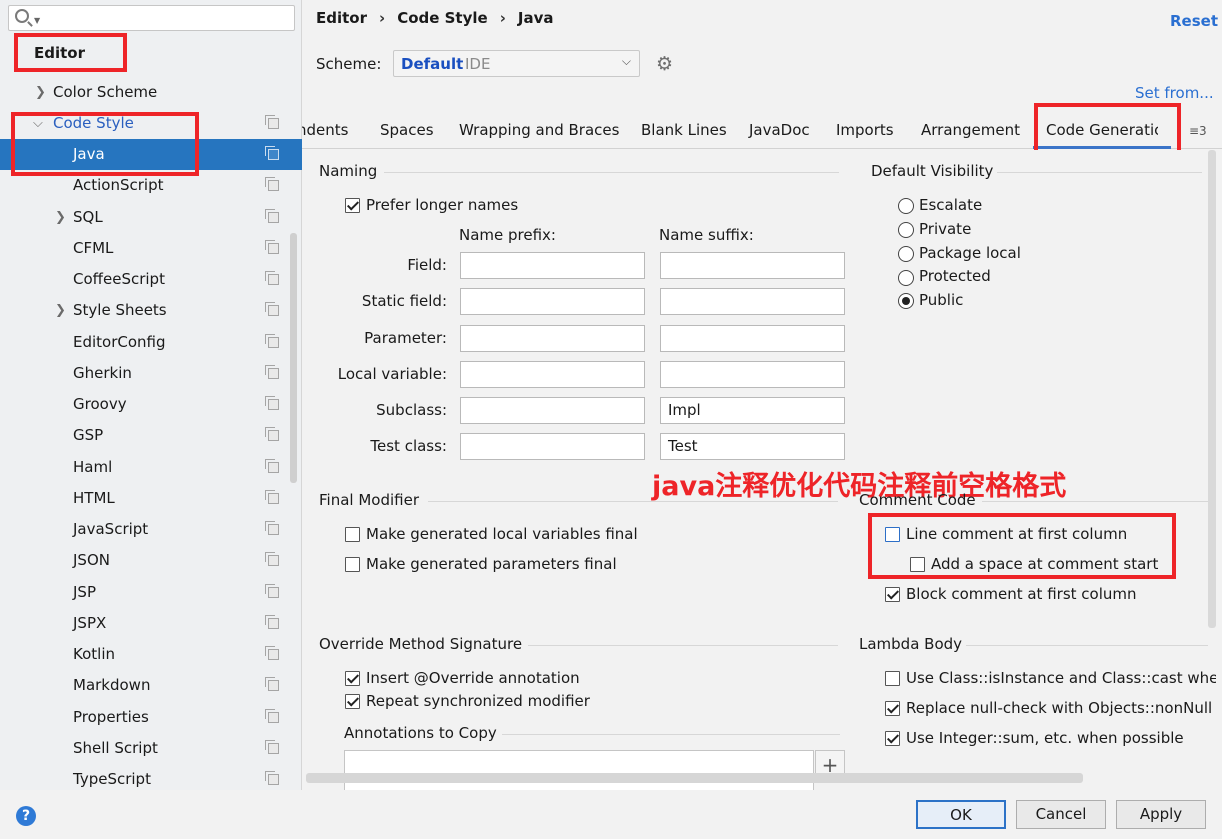 The width and height of the screenshot is (1222, 839). Describe the element at coordinates (941, 300) in the screenshot. I see `visibility-public-label: Public` at that location.